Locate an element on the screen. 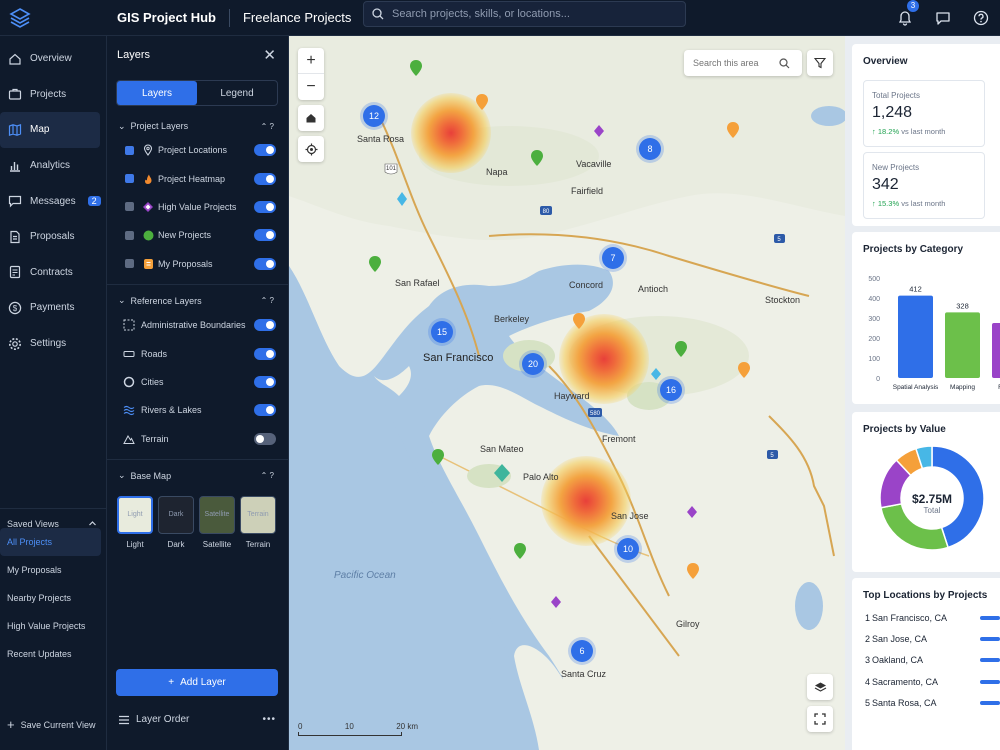 The height and width of the screenshot is (750, 1000). zoom-out-button: − is located at coordinates (311, 87).